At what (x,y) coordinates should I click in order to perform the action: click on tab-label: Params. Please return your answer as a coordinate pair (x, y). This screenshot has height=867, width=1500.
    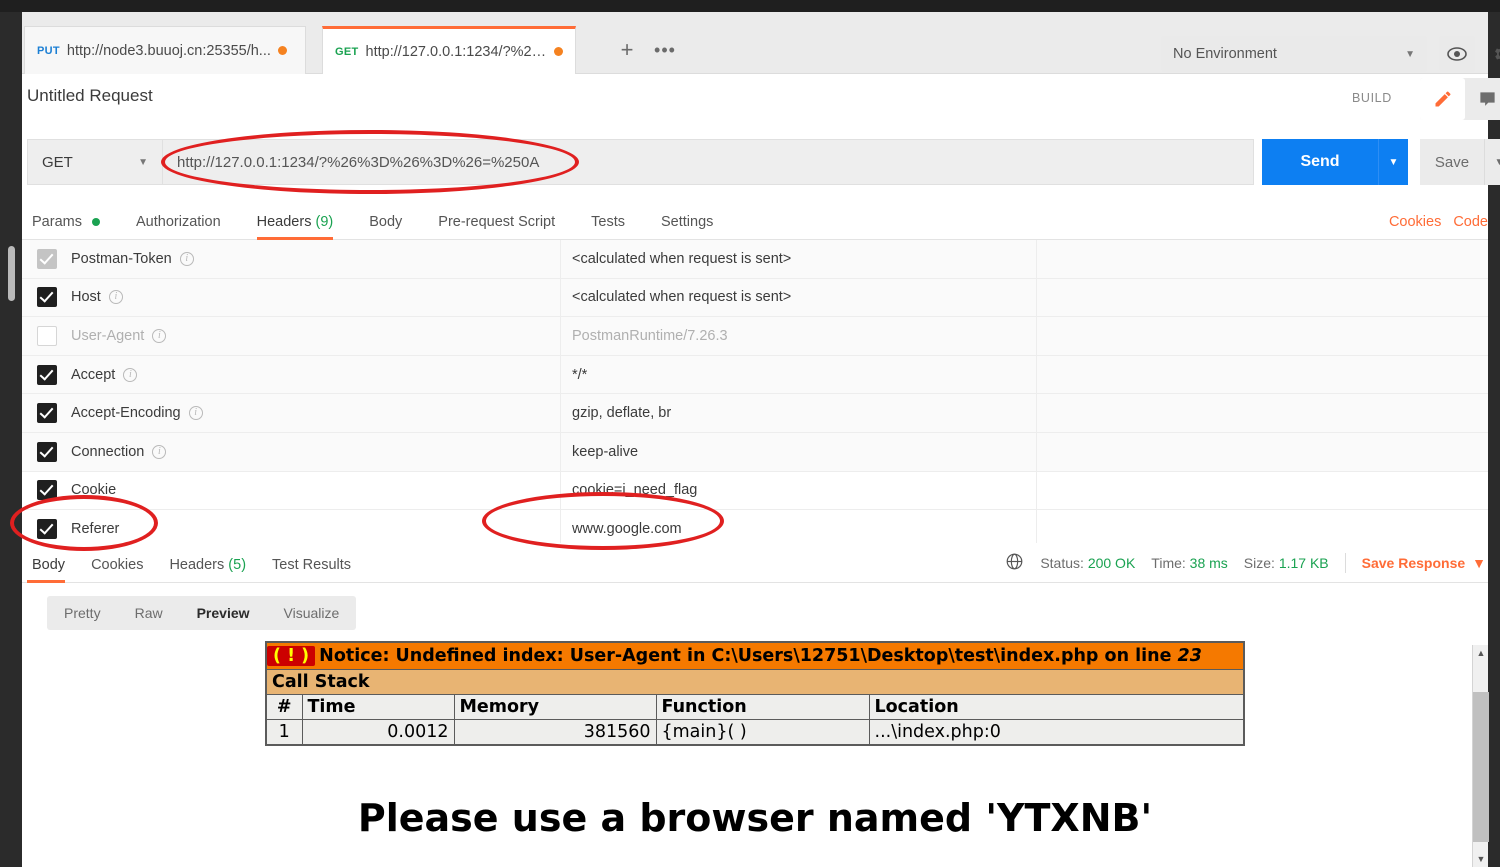
    Looking at the image, I should click on (57, 222).